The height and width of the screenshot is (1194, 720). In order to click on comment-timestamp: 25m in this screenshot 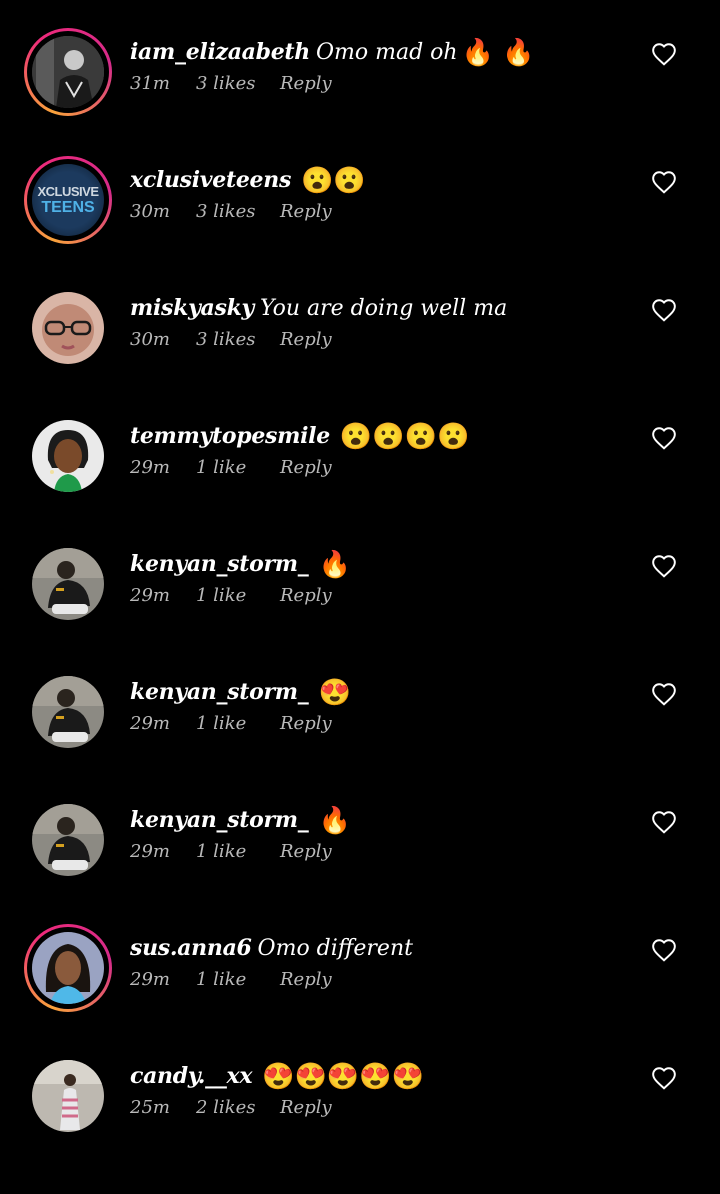, I will do `click(150, 1107)`.